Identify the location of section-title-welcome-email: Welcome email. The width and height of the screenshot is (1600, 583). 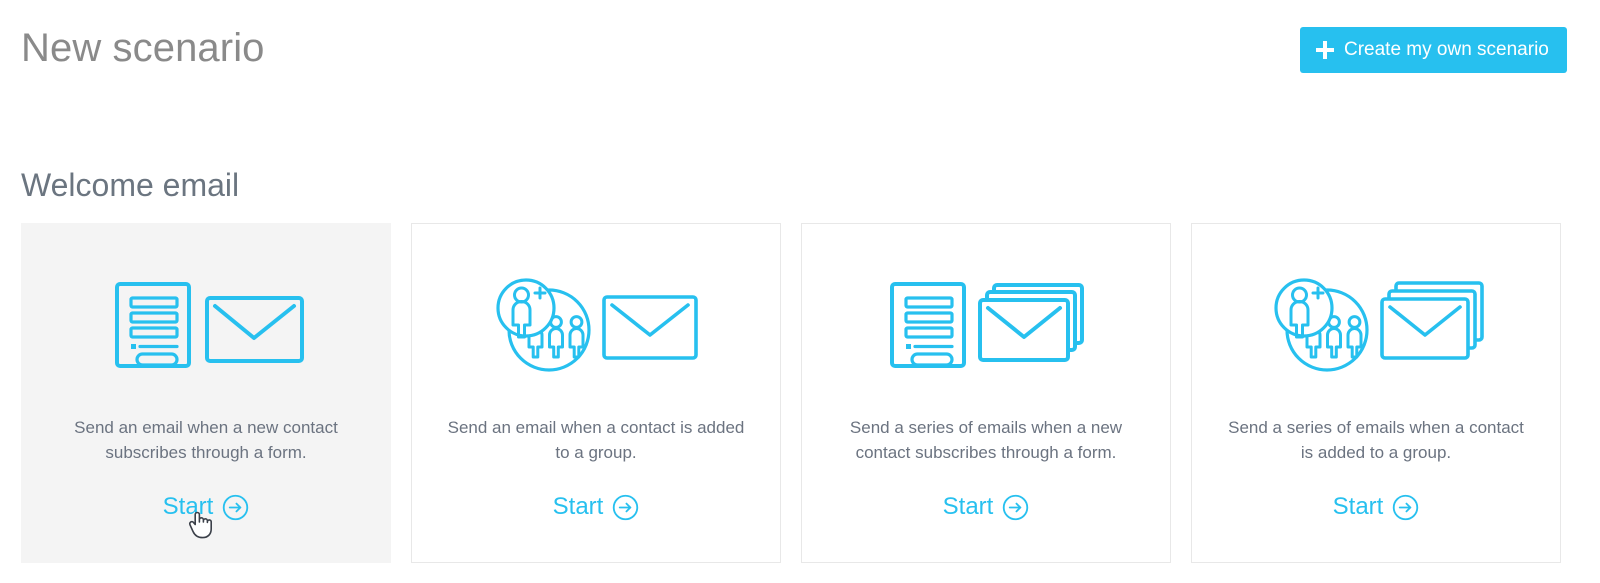
(130, 185).